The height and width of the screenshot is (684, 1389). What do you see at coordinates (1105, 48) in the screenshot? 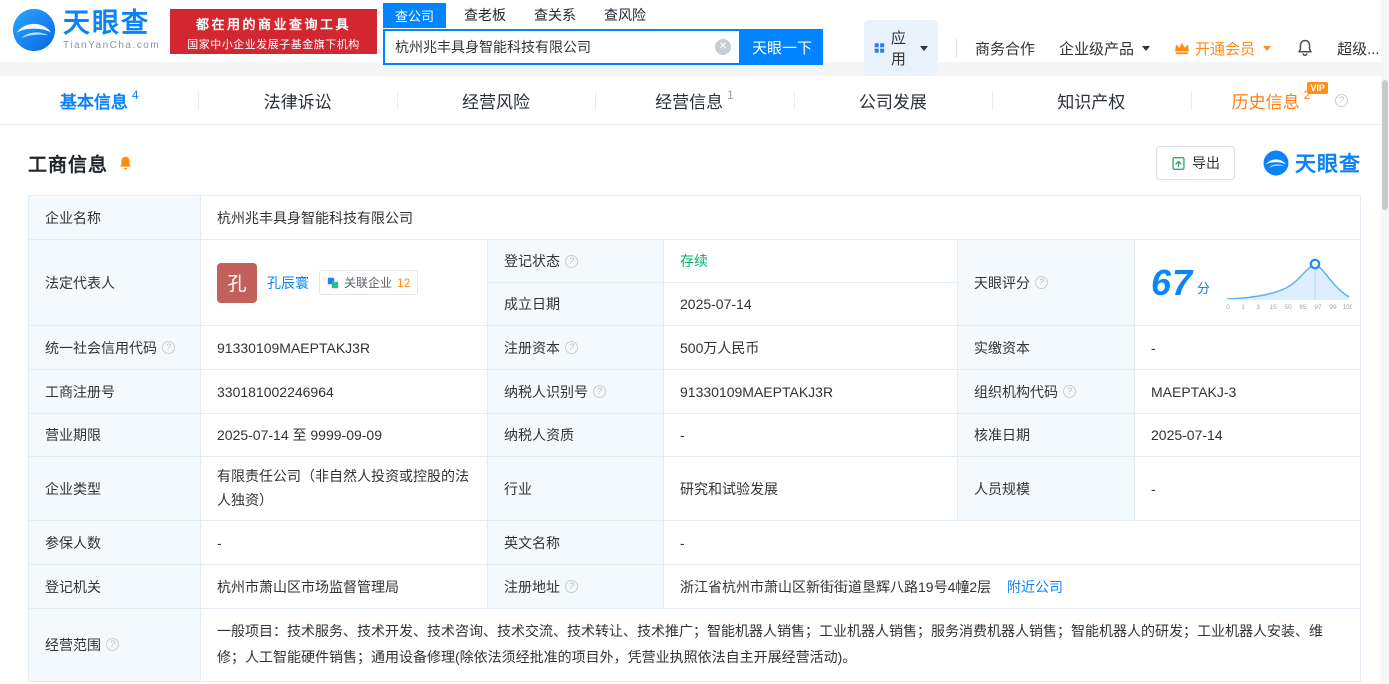
I see `enterprise-products-menu: 企业级产品` at bounding box center [1105, 48].